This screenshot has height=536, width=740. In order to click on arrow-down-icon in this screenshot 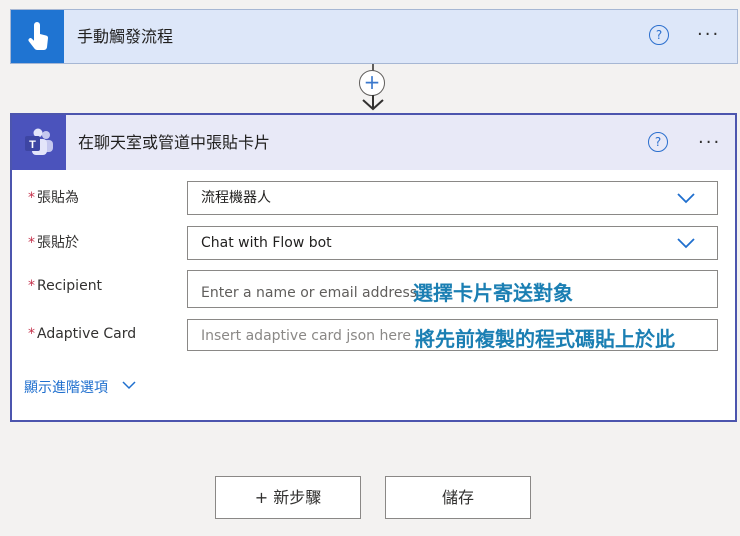, I will do `click(373, 103)`.